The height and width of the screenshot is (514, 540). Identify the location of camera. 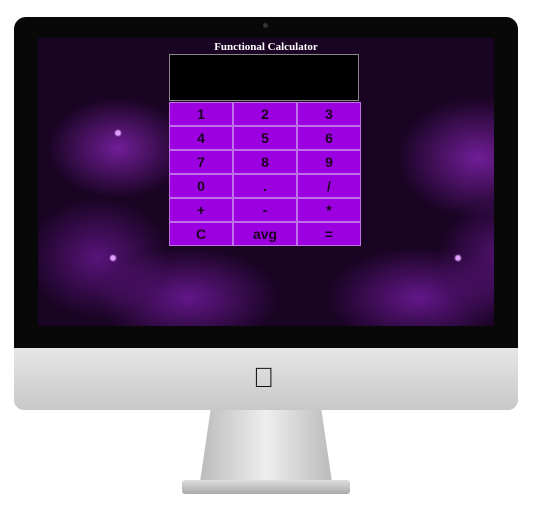
(265, 25).